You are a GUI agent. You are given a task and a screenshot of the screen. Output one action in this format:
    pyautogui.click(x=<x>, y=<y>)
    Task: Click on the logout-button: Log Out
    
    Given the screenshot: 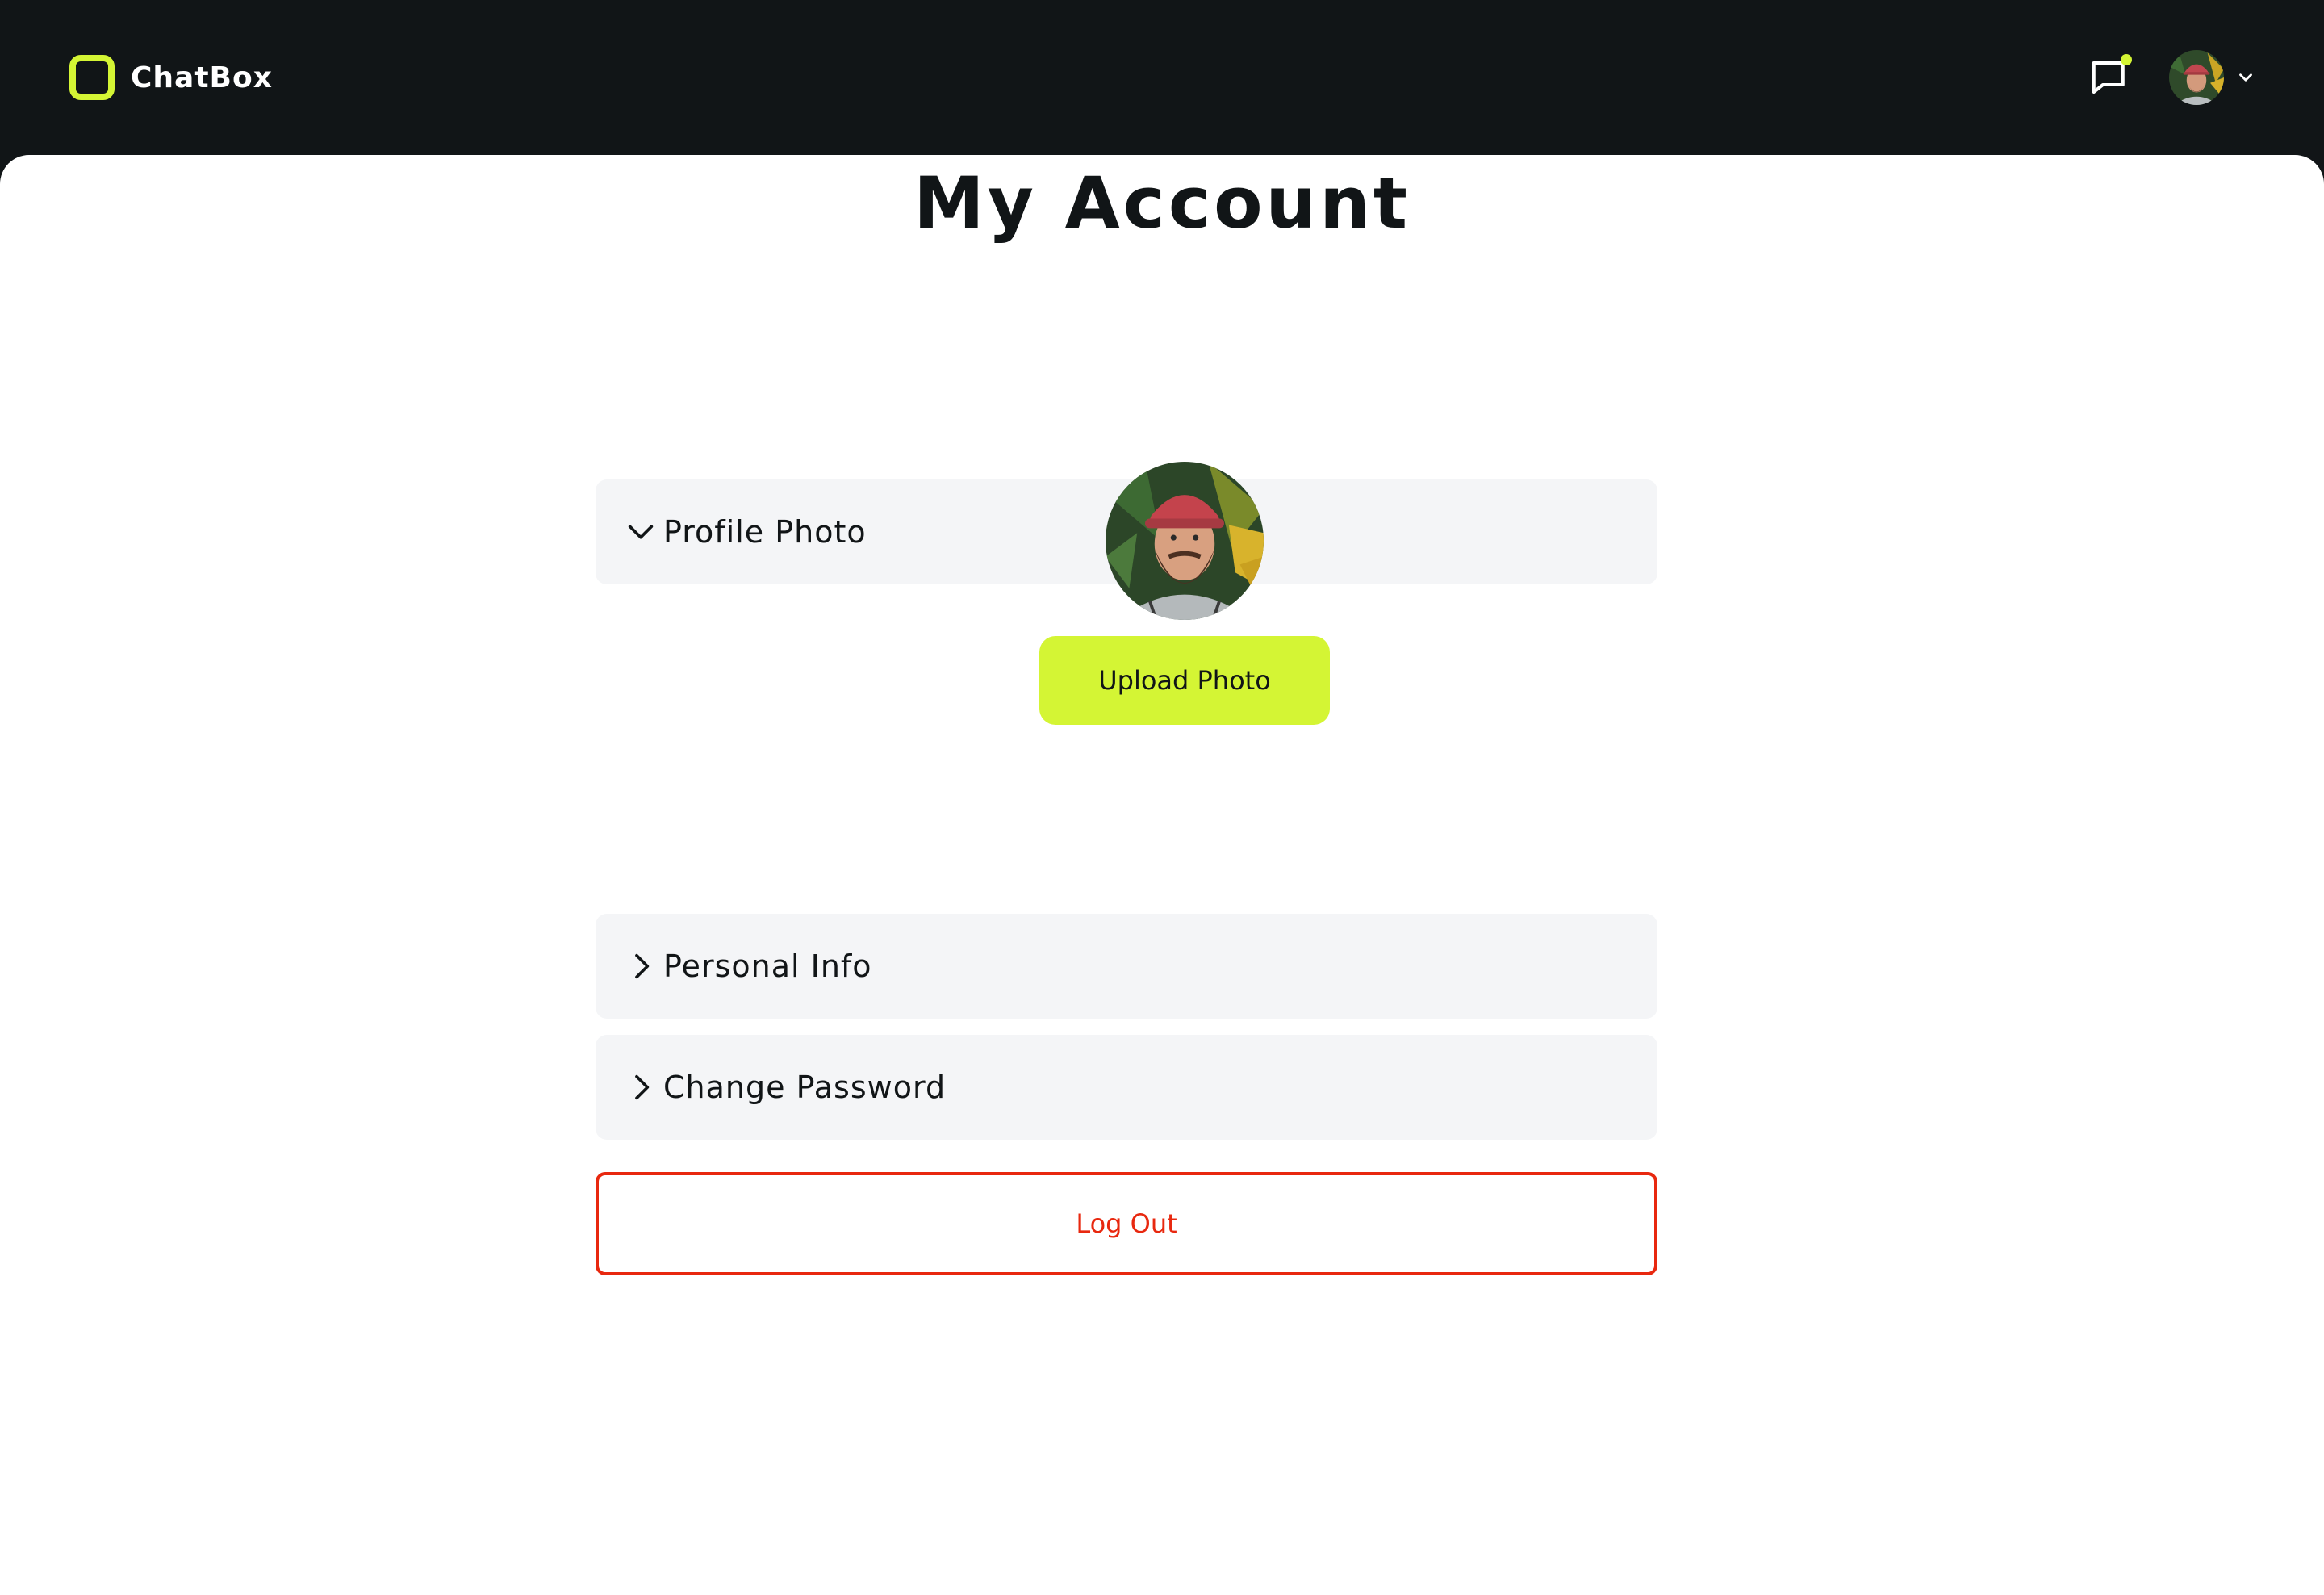 What is the action you would take?
    pyautogui.click(x=1126, y=1223)
    